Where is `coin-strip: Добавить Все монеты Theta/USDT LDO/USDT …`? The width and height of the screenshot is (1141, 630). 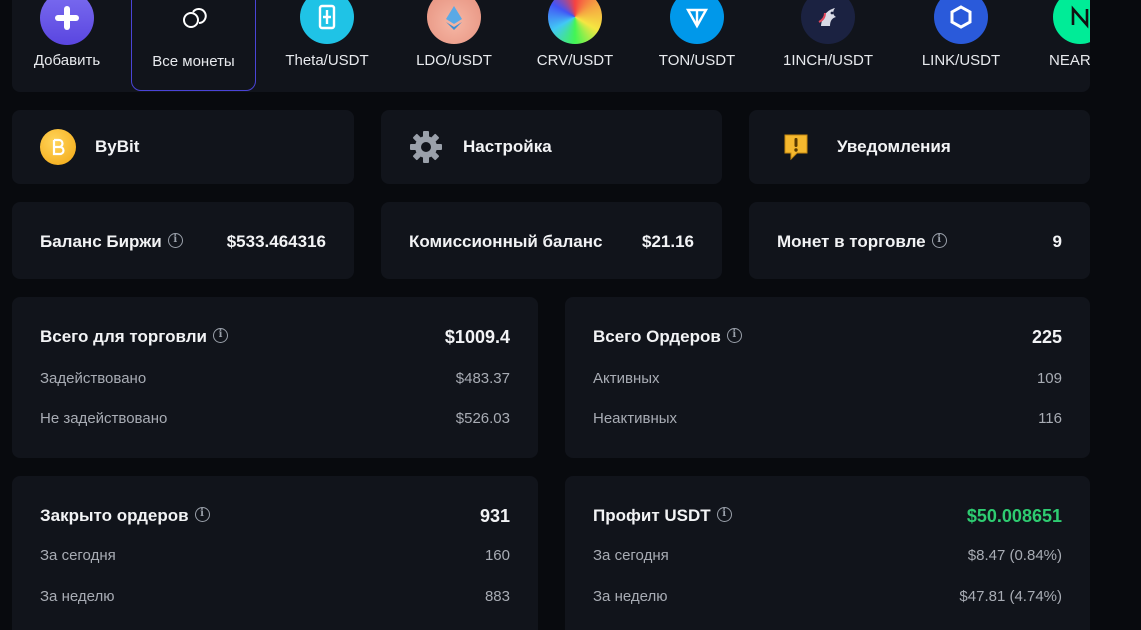 coin-strip: Добавить Все монеты Theta/USDT LDO/USDT … is located at coordinates (551, 46).